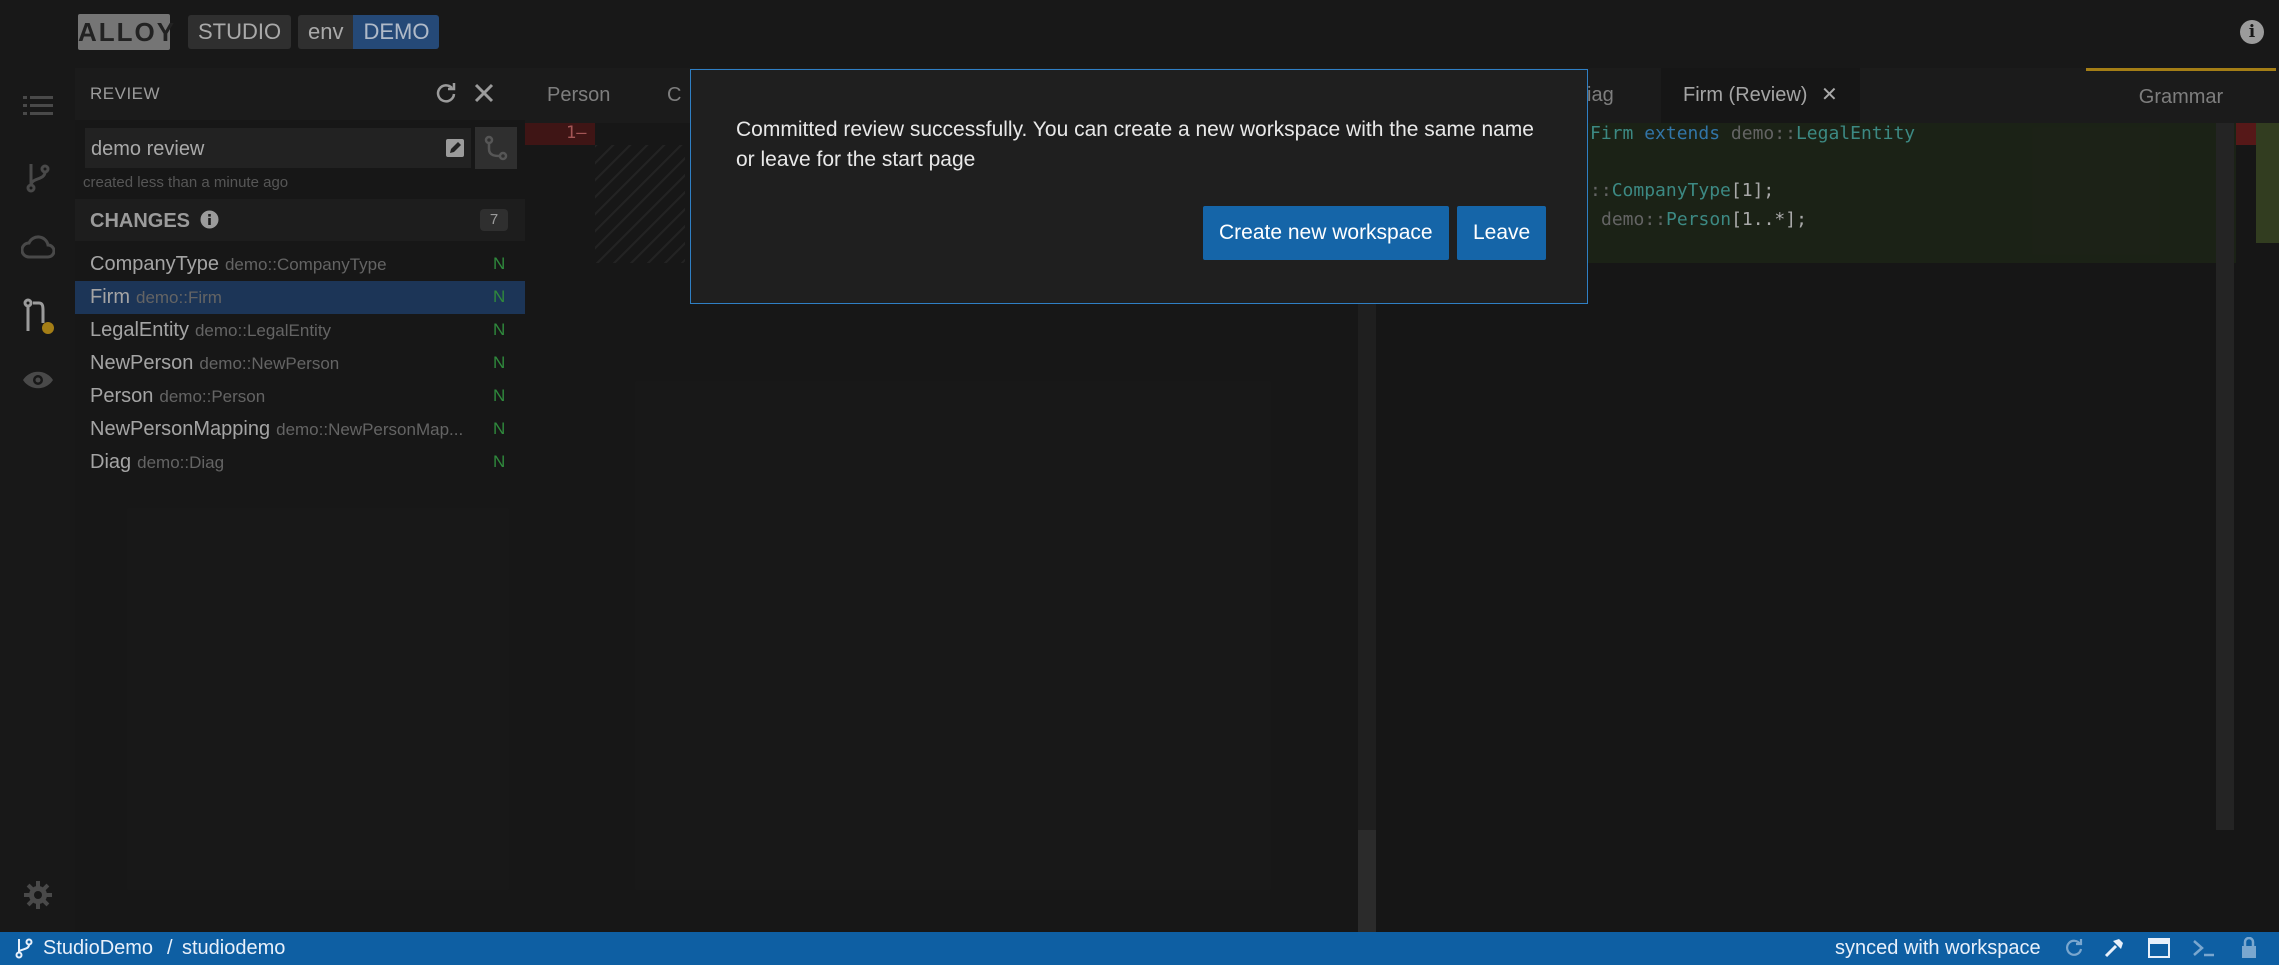 The height and width of the screenshot is (965, 2279). I want to click on sync-refresh-icon, so click(2074, 948).